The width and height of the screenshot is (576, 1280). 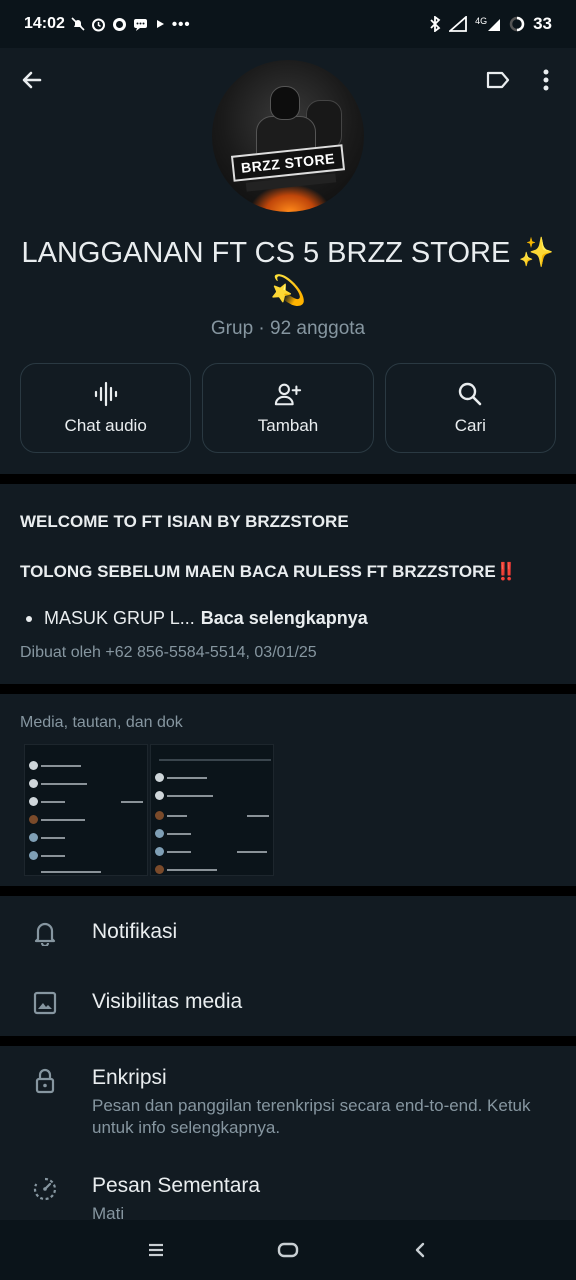 I want to click on network-label: 4G, so click(x=481, y=21).